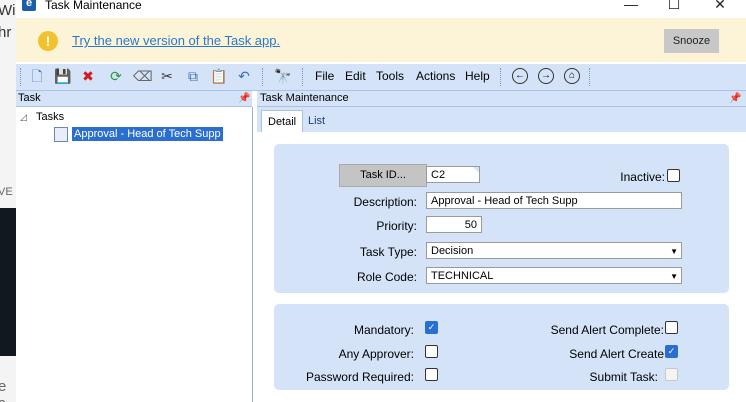  I want to click on tab-list: List, so click(316, 121).